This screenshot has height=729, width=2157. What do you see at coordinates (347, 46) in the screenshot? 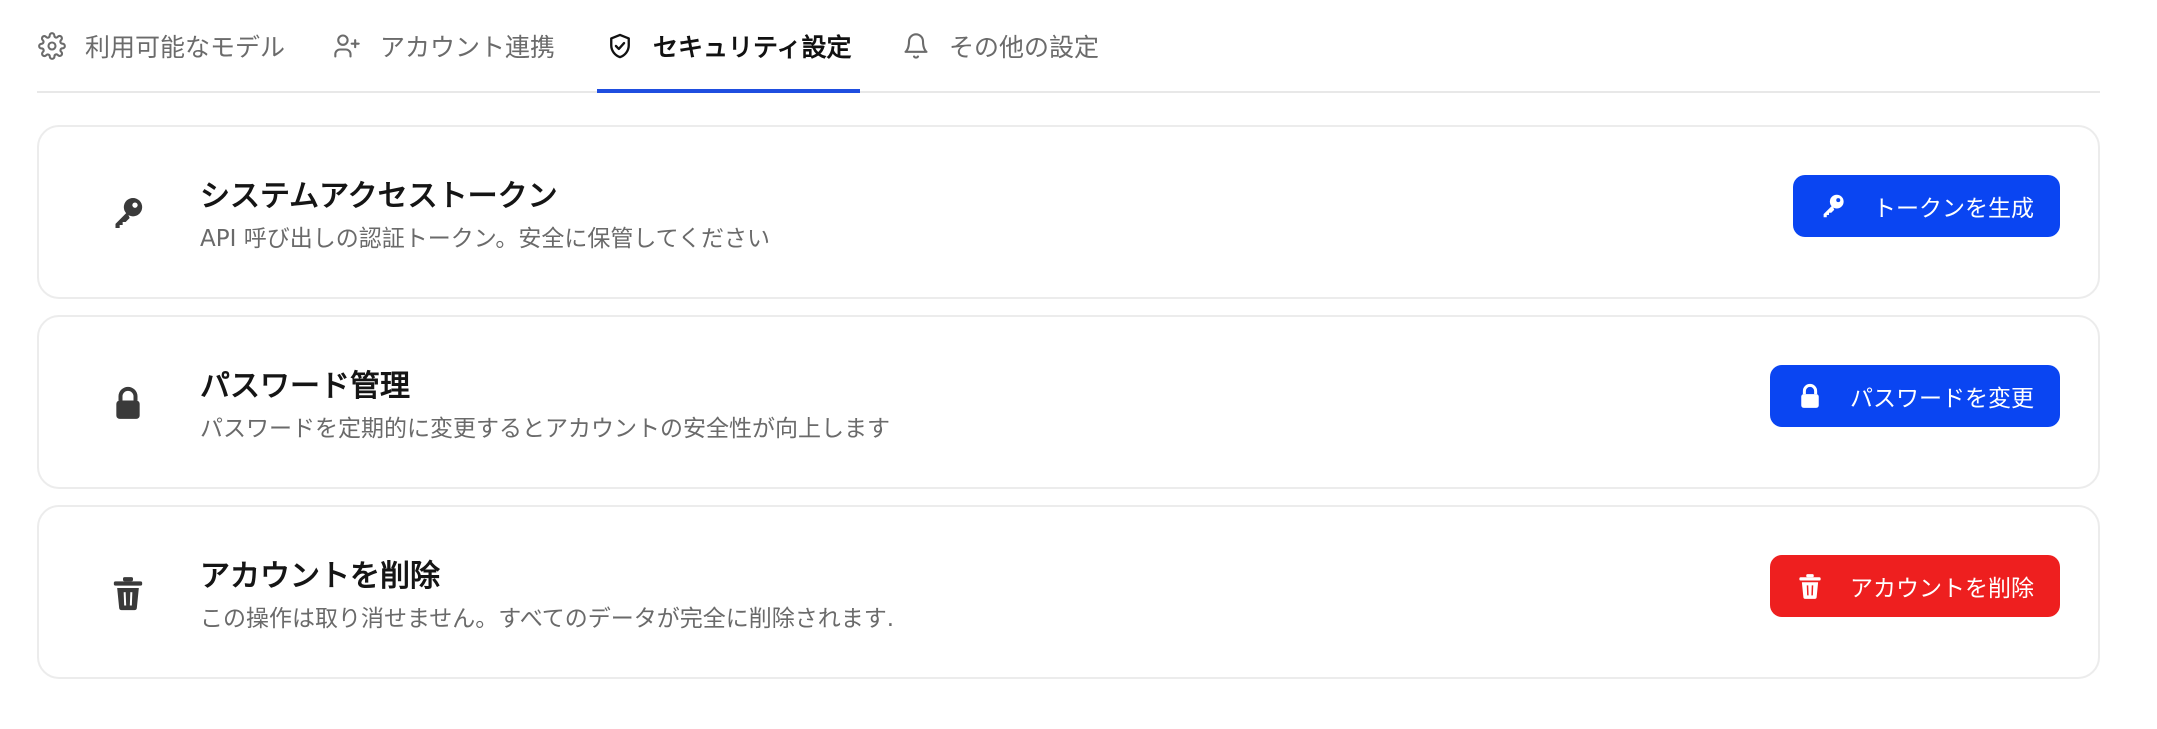
I see `user-plus-icon` at bounding box center [347, 46].